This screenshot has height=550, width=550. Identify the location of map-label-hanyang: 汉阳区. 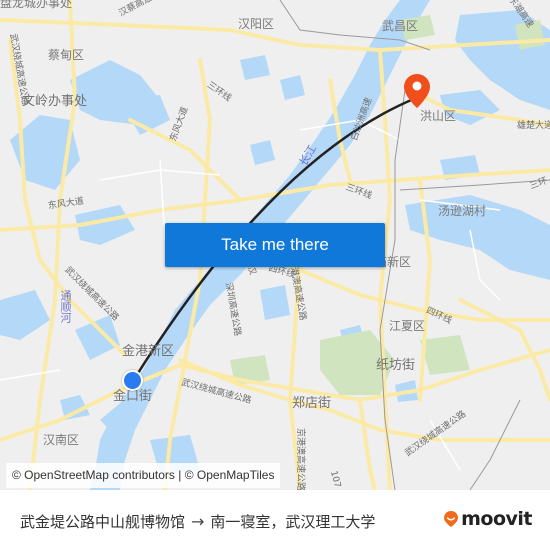
(256, 24).